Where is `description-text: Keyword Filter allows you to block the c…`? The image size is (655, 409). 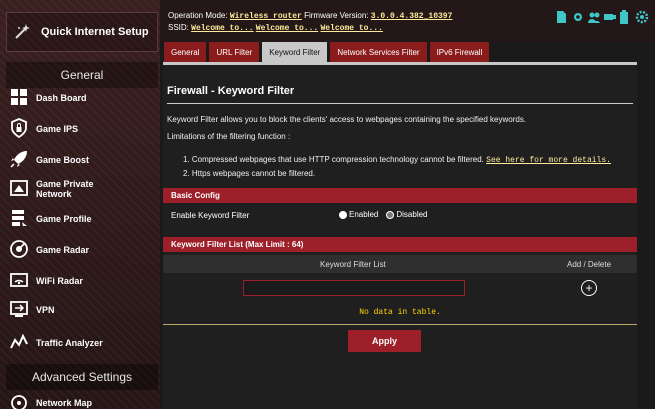
description-text: Keyword Filter allows you to block the c… is located at coordinates (347, 119).